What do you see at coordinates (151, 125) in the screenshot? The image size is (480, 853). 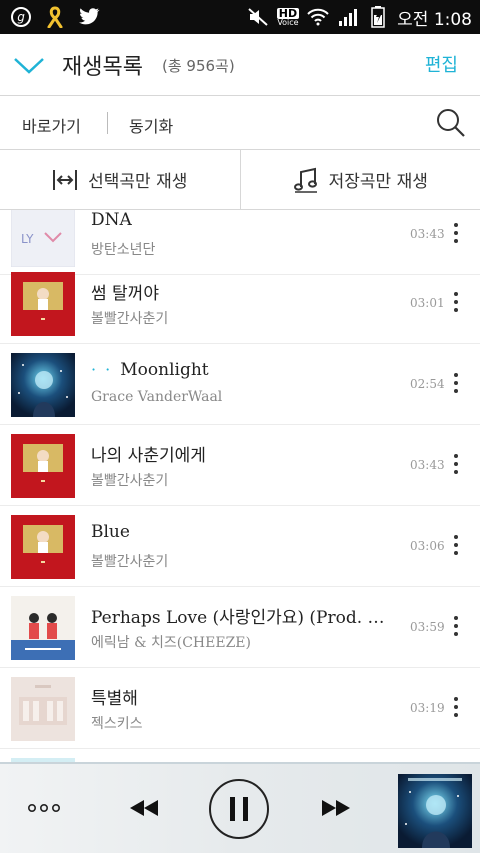 I see `sync-button: 동기화` at bounding box center [151, 125].